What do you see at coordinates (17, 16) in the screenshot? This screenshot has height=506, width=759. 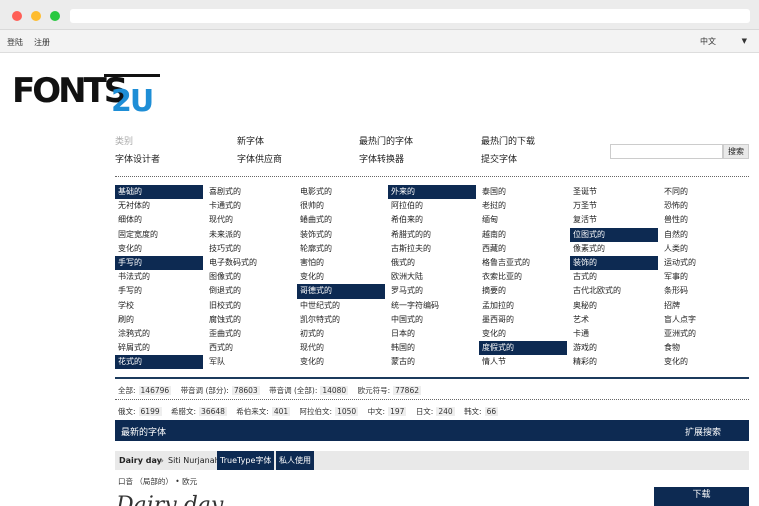 I see `close-window-button` at bounding box center [17, 16].